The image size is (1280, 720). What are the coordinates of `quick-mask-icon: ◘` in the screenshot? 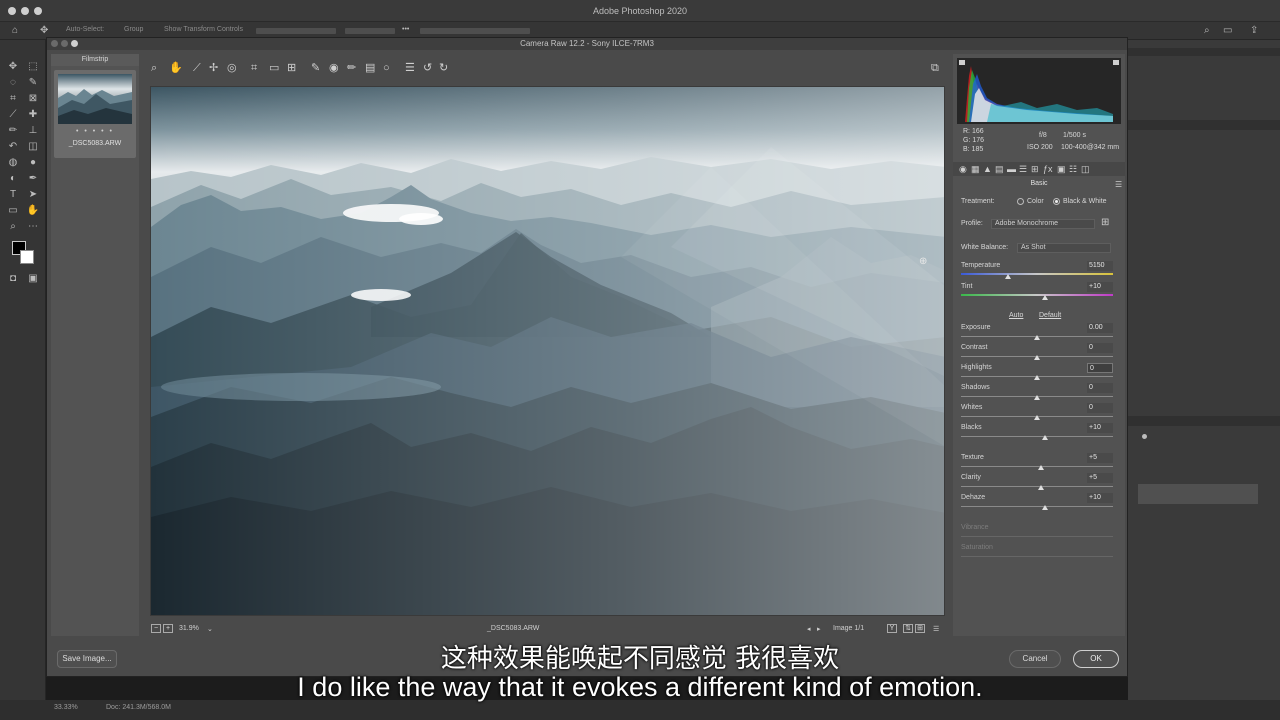 It's located at (13, 279).